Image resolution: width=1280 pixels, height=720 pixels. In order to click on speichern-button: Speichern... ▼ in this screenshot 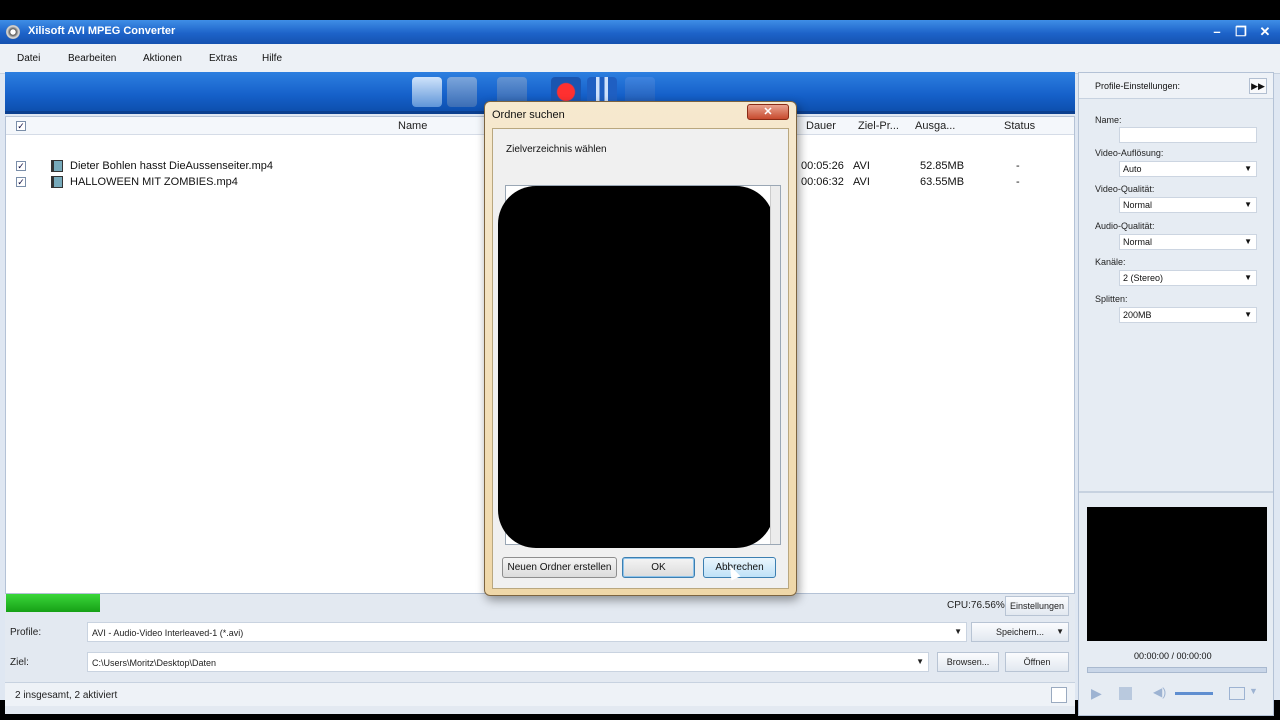, I will do `click(1020, 632)`.